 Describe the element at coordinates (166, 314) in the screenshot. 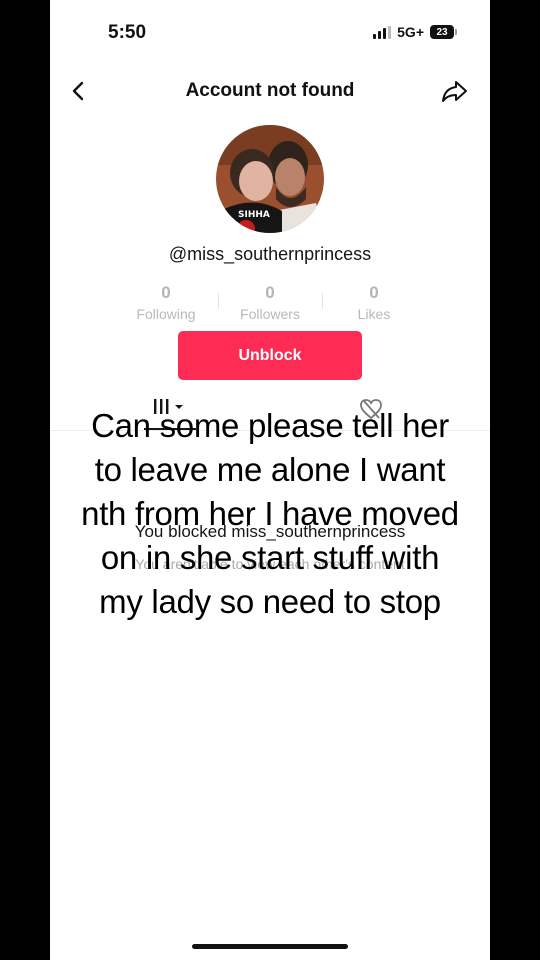

I see `stat-label: Following` at that location.